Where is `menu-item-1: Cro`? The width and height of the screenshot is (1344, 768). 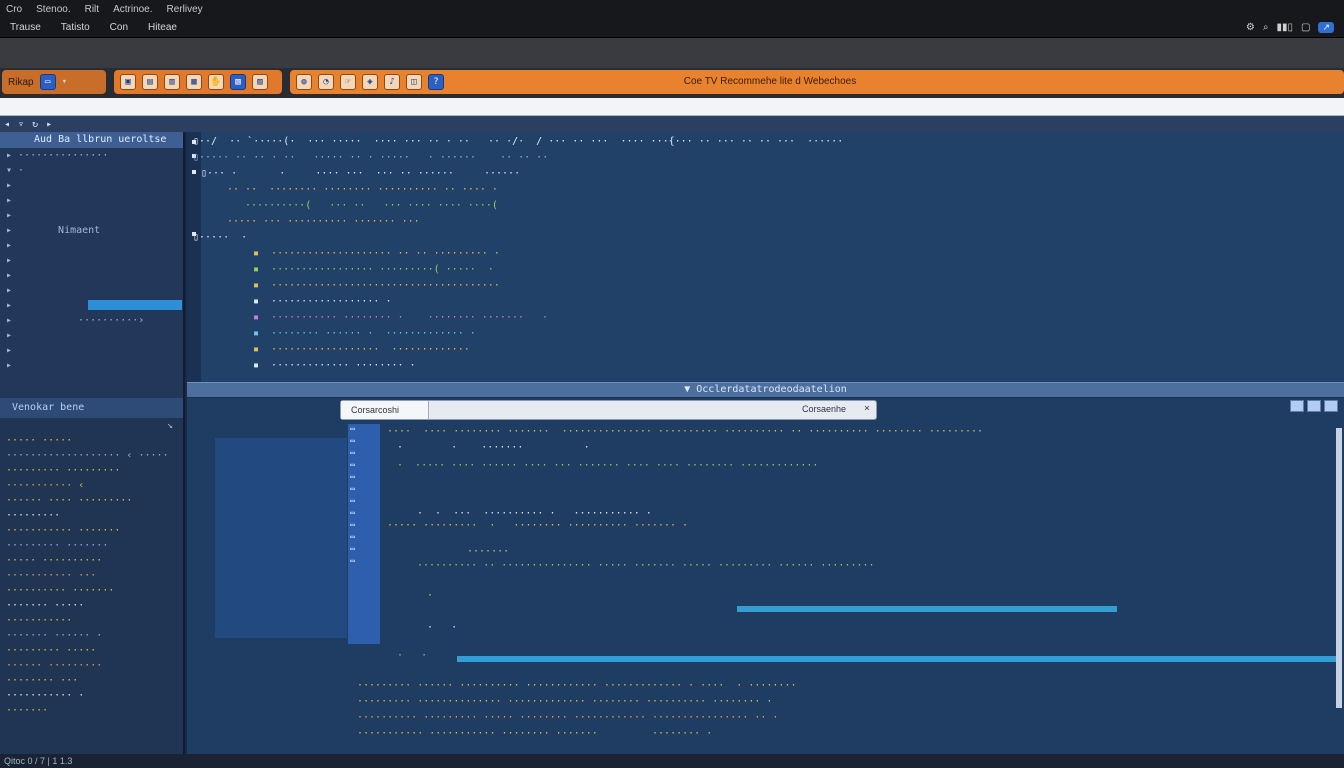 menu-item-1: Cro is located at coordinates (14, 9).